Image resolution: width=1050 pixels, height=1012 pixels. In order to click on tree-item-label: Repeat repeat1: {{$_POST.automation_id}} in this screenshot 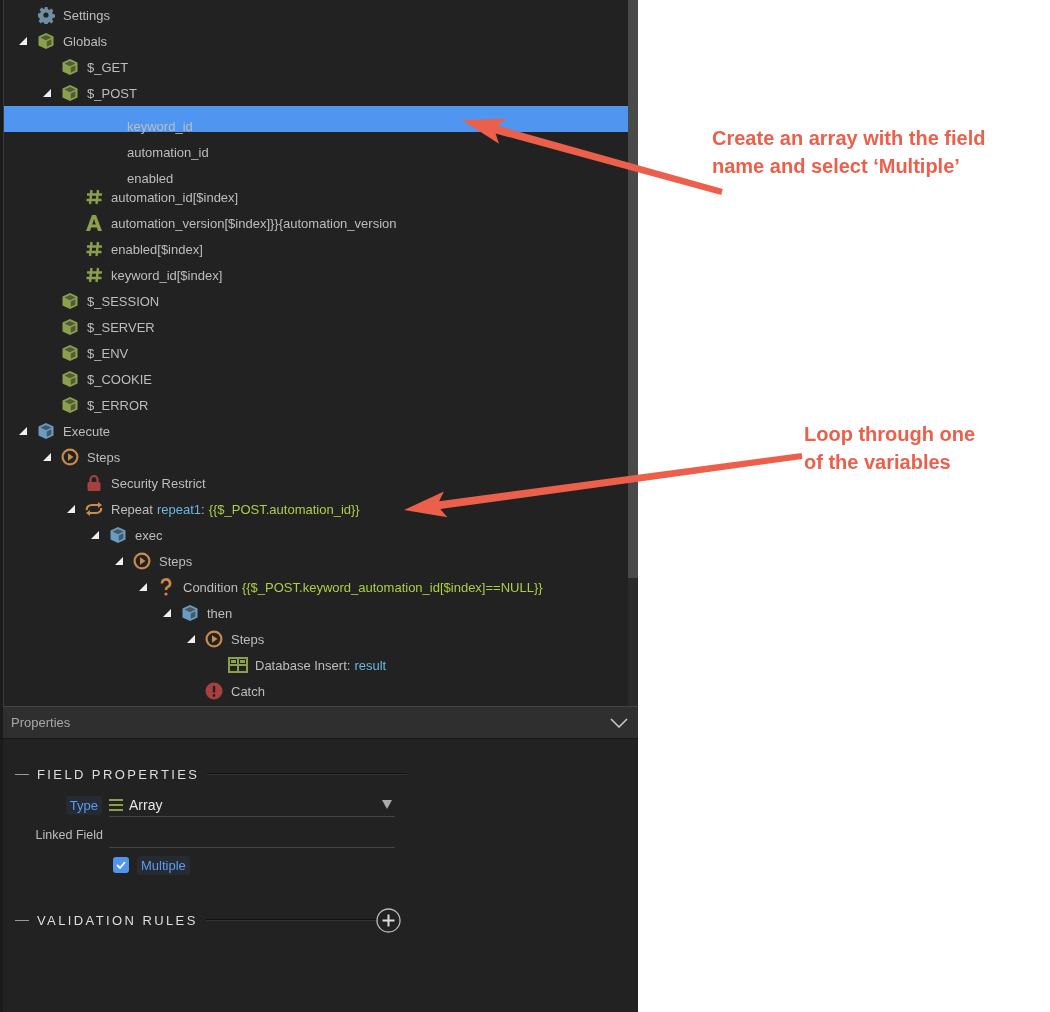, I will do `click(235, 509)`.